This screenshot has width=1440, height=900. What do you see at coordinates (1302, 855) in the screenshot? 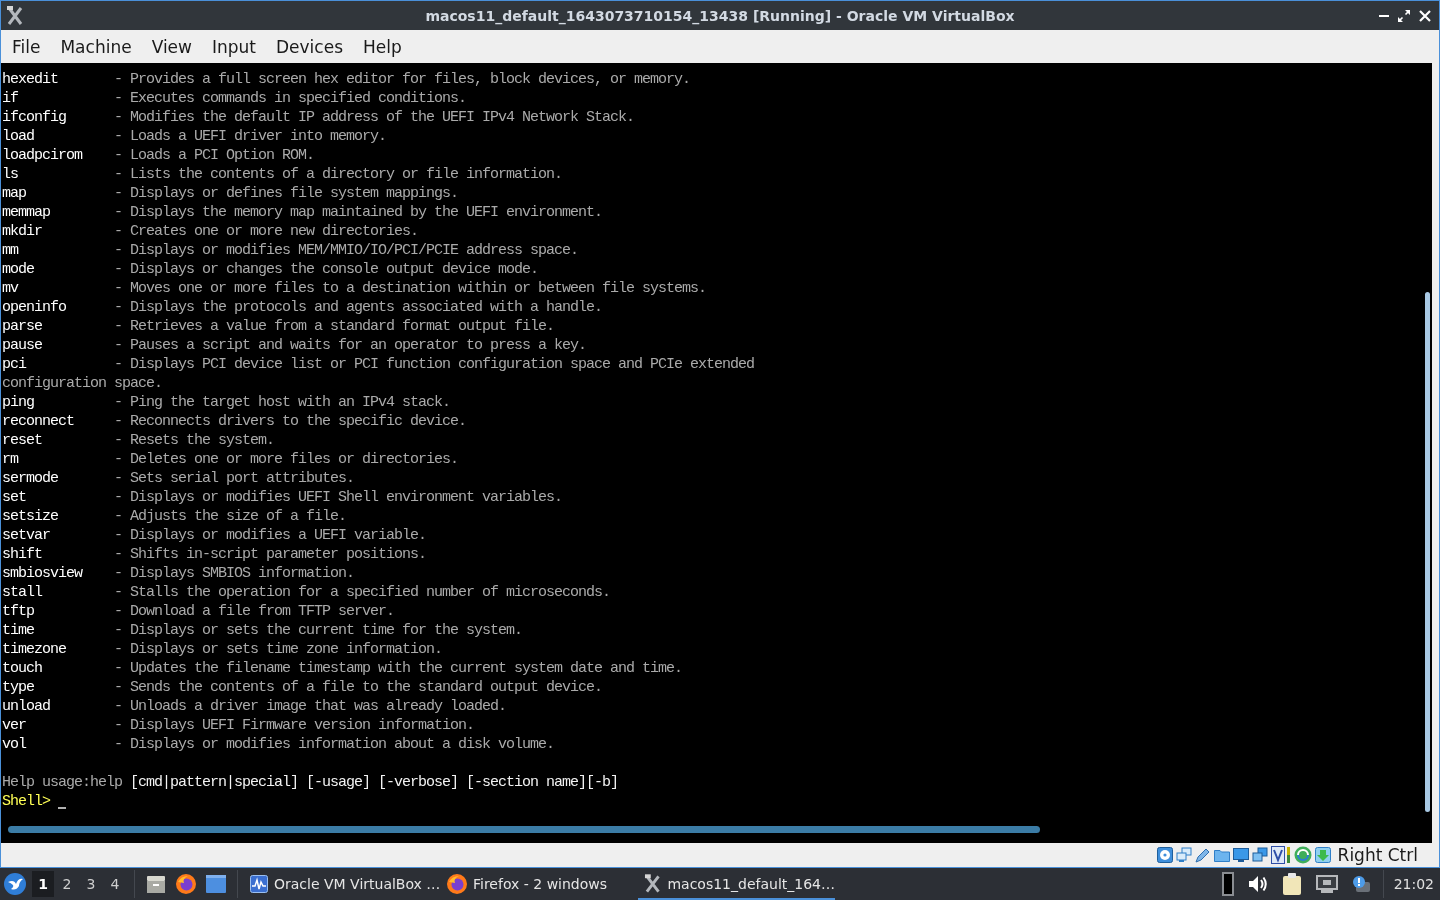
I see `globe-icon` at bounding box center [1302, 855].